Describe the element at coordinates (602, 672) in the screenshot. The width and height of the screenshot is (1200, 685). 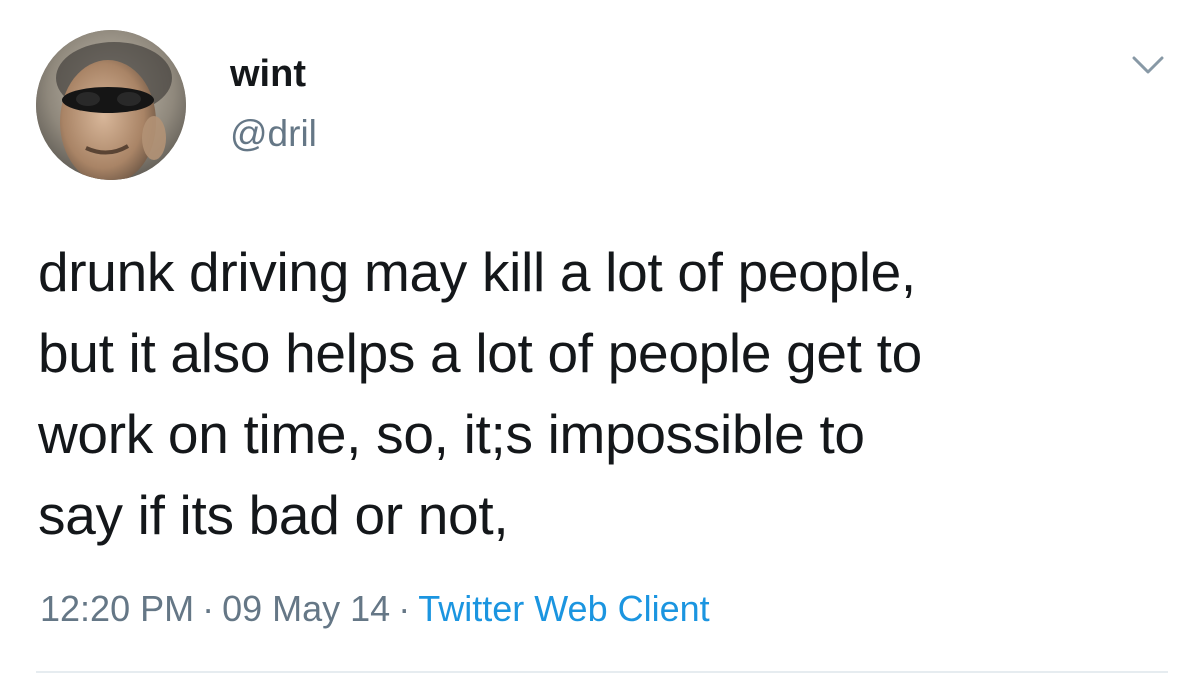
I see `divider` at that location.